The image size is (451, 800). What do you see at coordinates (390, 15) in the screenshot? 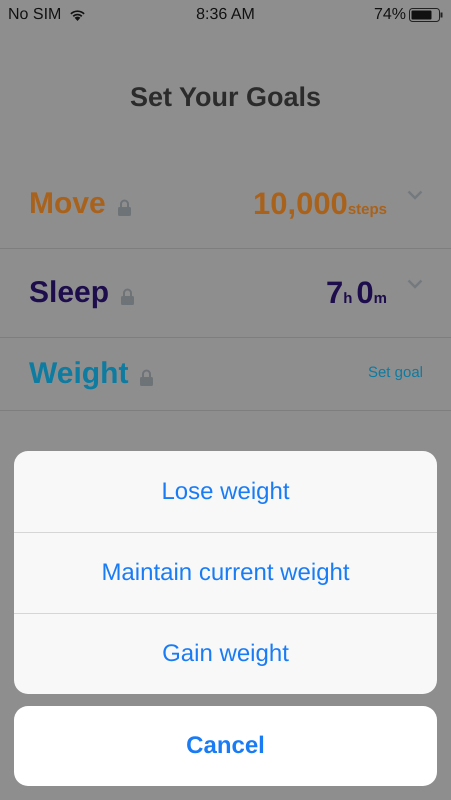
I see `battery-percent: 74%` at bounding box center [390, 15].